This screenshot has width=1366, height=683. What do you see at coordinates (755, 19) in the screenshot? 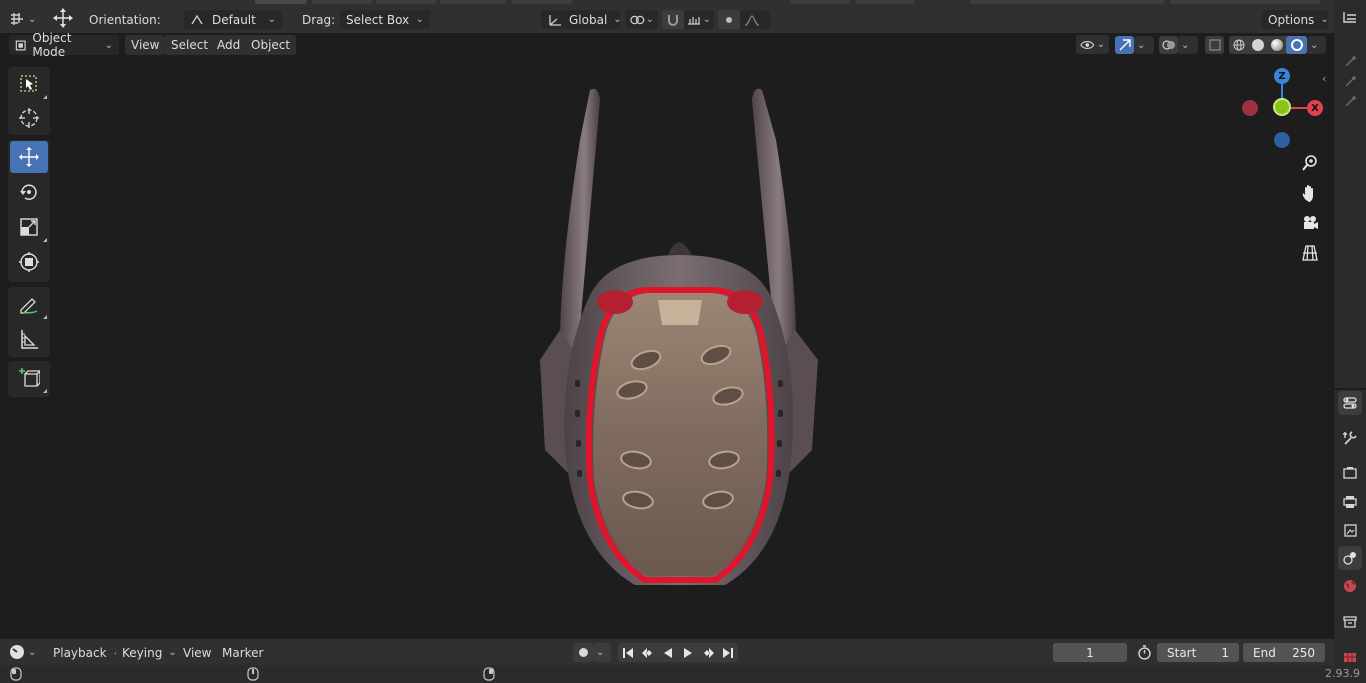
I see `falloff-dropdown` at bounding box center [755, 19].